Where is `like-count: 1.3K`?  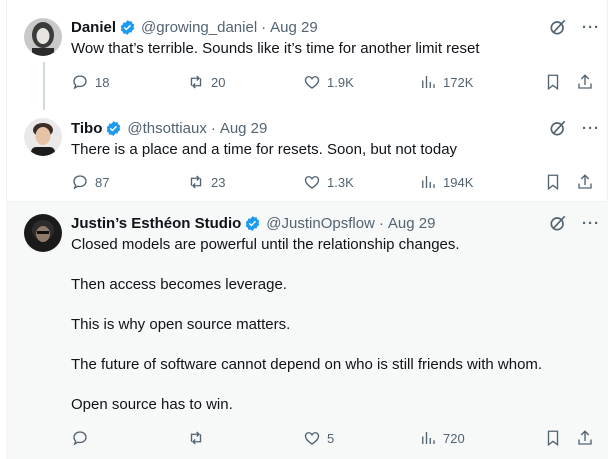
like-count: 1.3K is located at coordinates (340, 182).